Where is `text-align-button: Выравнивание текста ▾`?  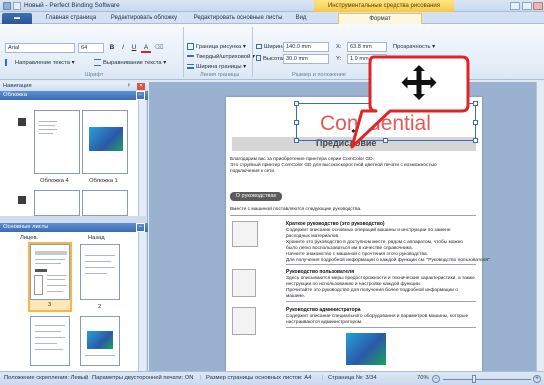
text-align-button: Выравнивание текста ▾ is located at coordinates (130, 63).